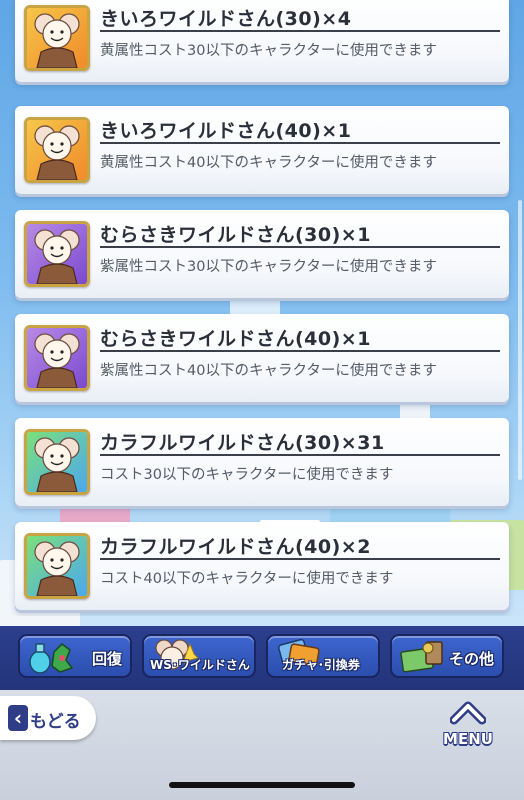 This screenshot has height=800, width=524. Describe the element at coordinates (55, 722) in the screenshot. I see `back-button-label: もどる` at that location.